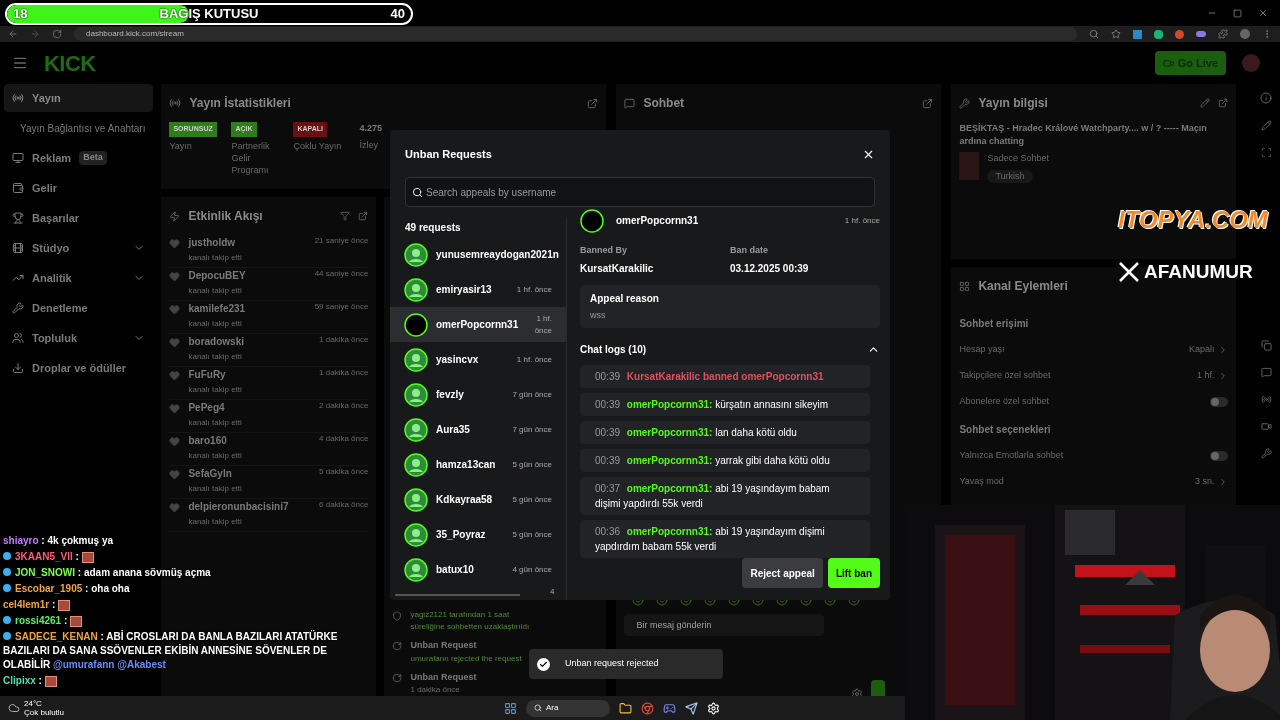 This screenshot has width=1280, height=720. What do you see at coordinates (531, 394) in the screenshot?
I see `request-time: 7 gün önce` at bounding box center [531, 394].